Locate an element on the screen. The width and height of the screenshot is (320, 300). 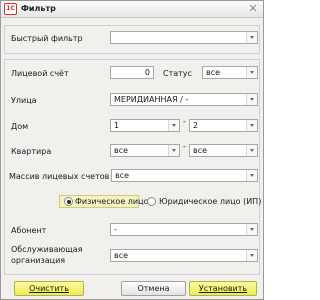
status-label: Статус is located at coordinates (177, 73).